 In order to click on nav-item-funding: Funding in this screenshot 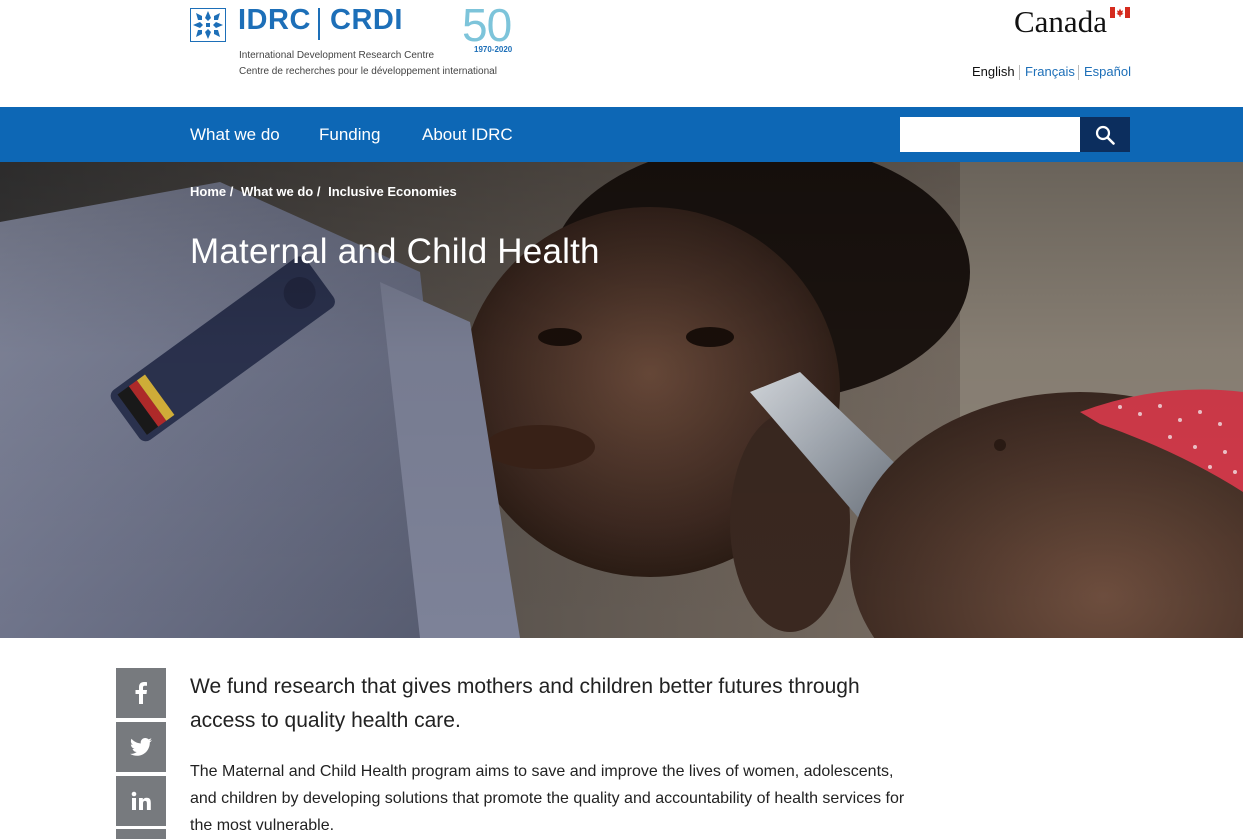, I will do `click(349, 135)`.